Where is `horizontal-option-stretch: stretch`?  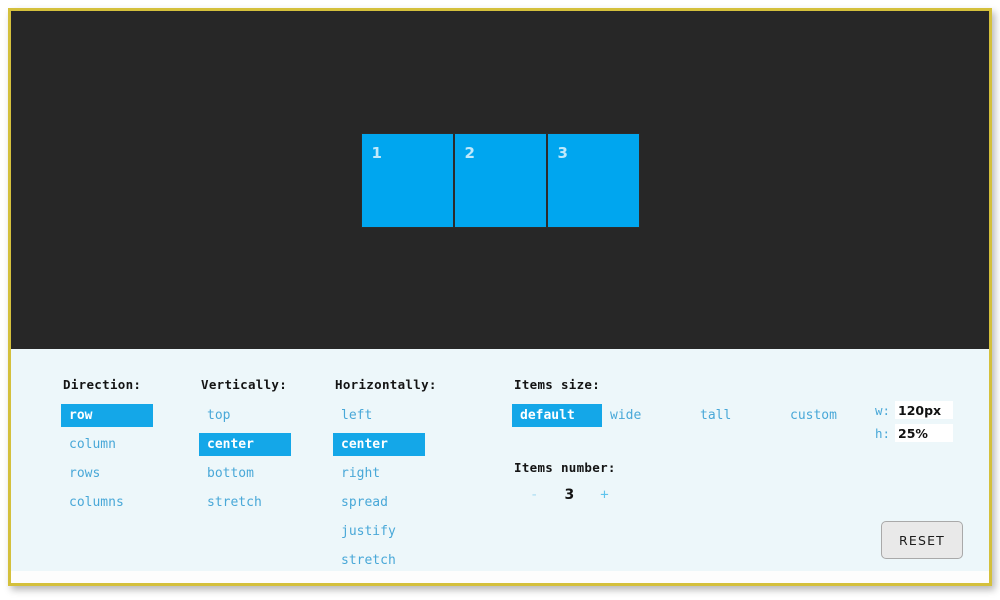 horizontal-option-stretch: stretch is located at coordinates (379, 560).